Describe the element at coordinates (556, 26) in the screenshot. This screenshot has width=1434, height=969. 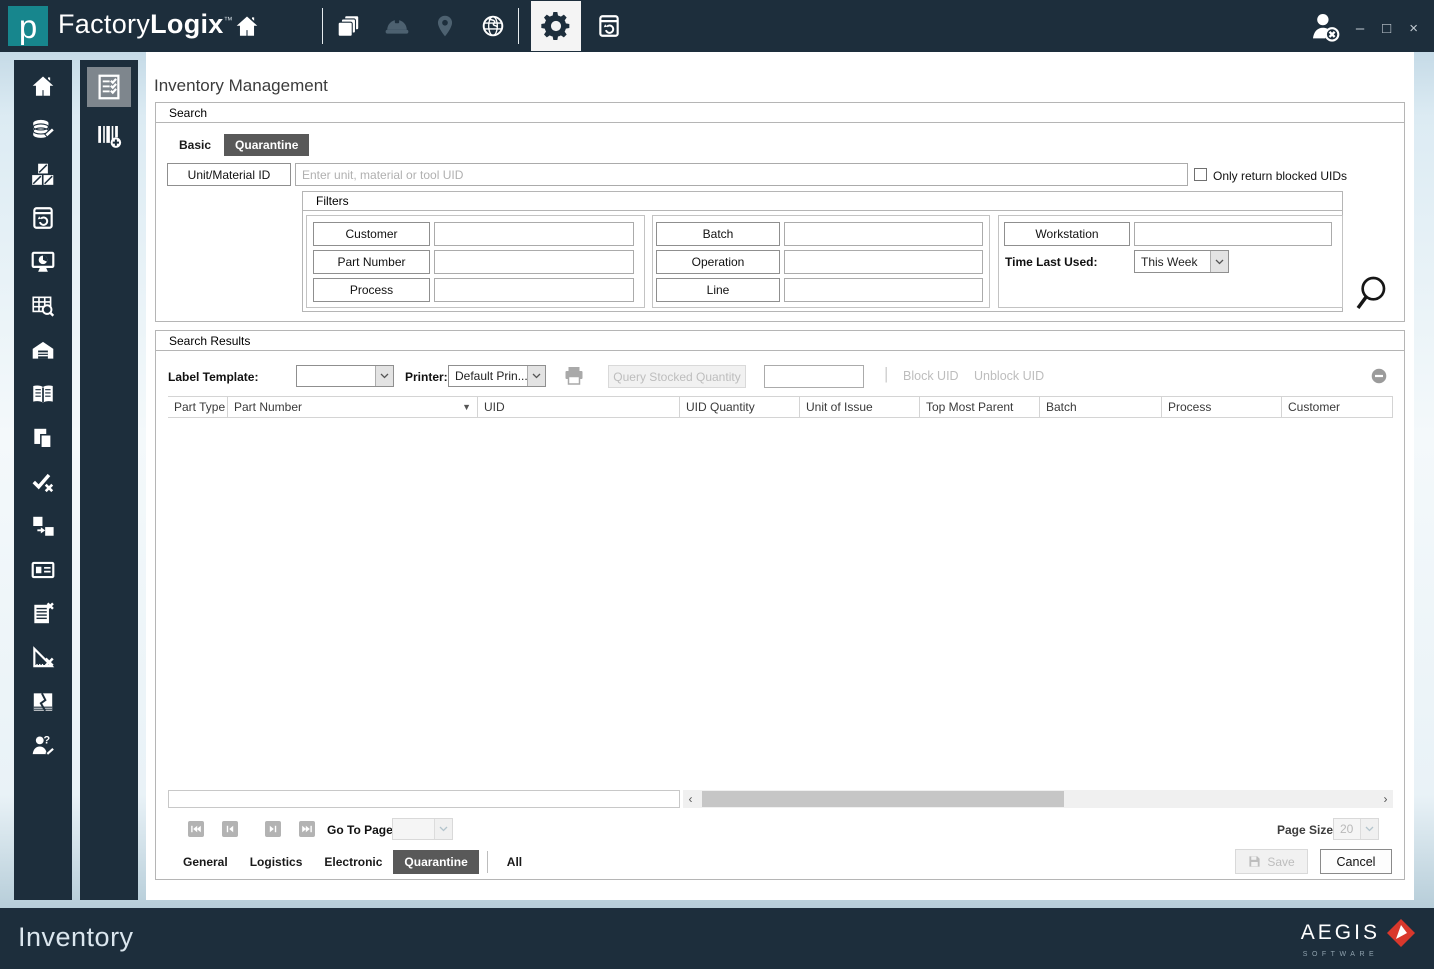
I see `settings-nav-button-active` at that location.